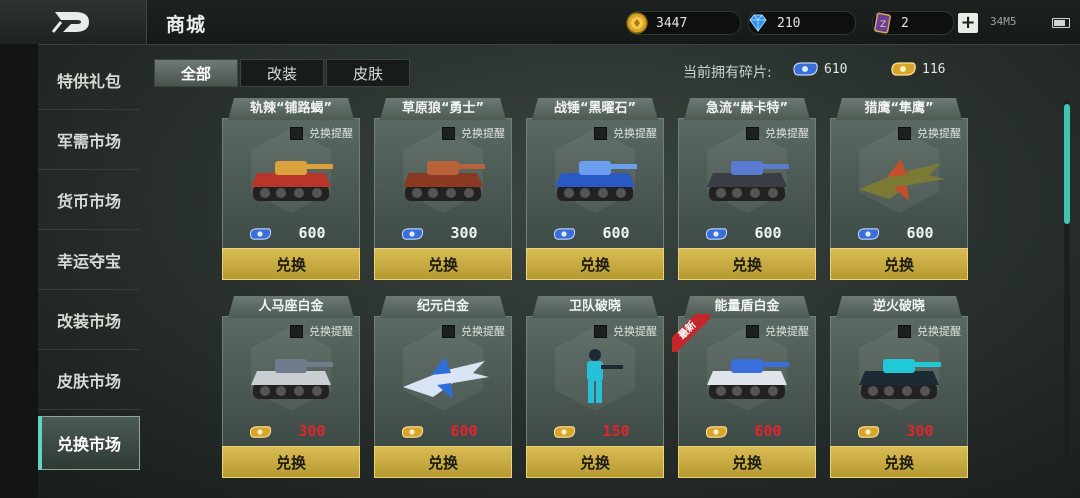  Describe the element at coordinates (747, 109) in the screenshot. I see `item-name: 急流“赫卡特”` at that location.